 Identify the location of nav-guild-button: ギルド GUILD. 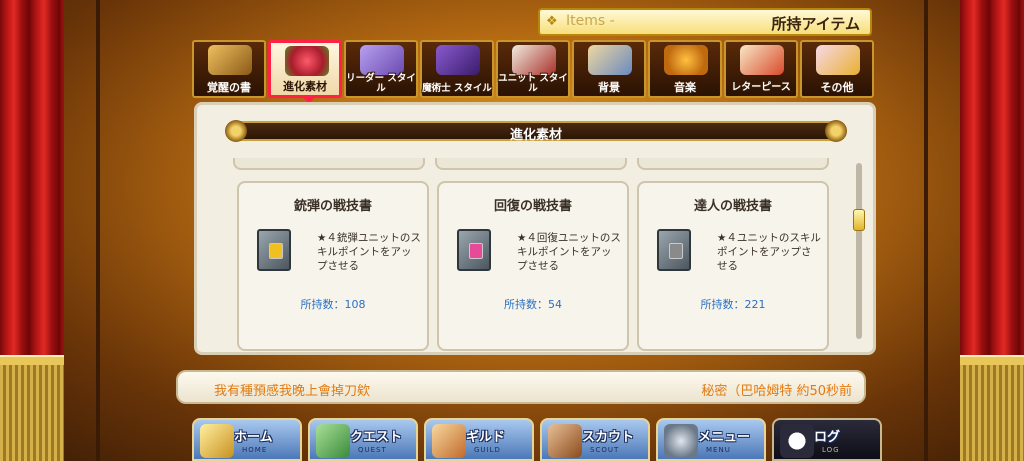
(479, 439).